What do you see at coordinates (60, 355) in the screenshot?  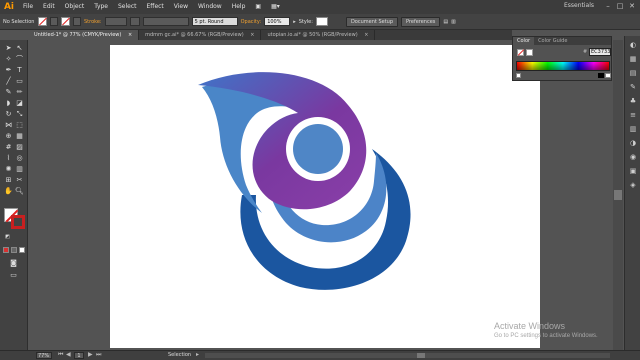 I see `first-artboard-icon: ⏮` at bounding box center [60, 355].